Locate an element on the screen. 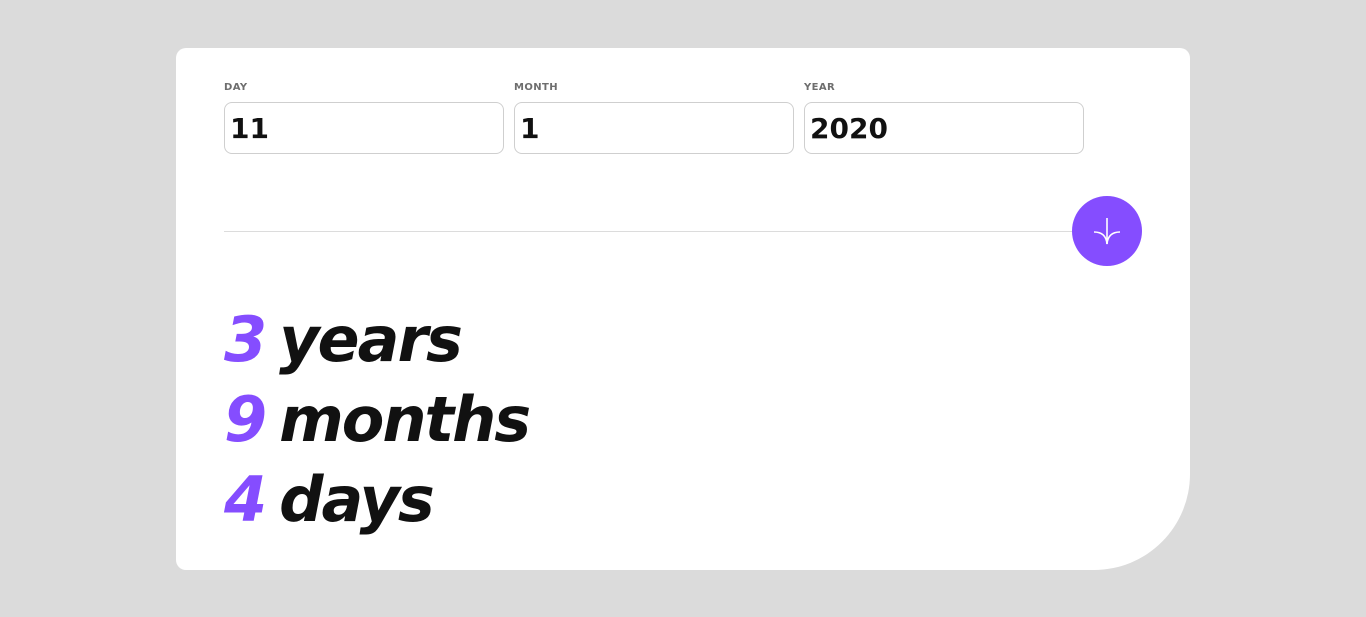 This screenshot has width=1366, height=617. month-input is located at coordinates (654, 128).